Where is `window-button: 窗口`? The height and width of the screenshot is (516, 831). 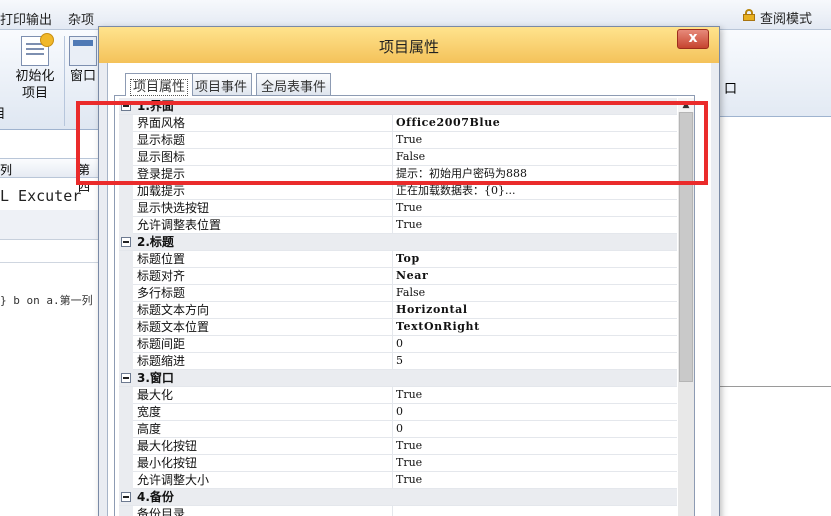
window-button: 窗口 is located at coordinates (83, 60).